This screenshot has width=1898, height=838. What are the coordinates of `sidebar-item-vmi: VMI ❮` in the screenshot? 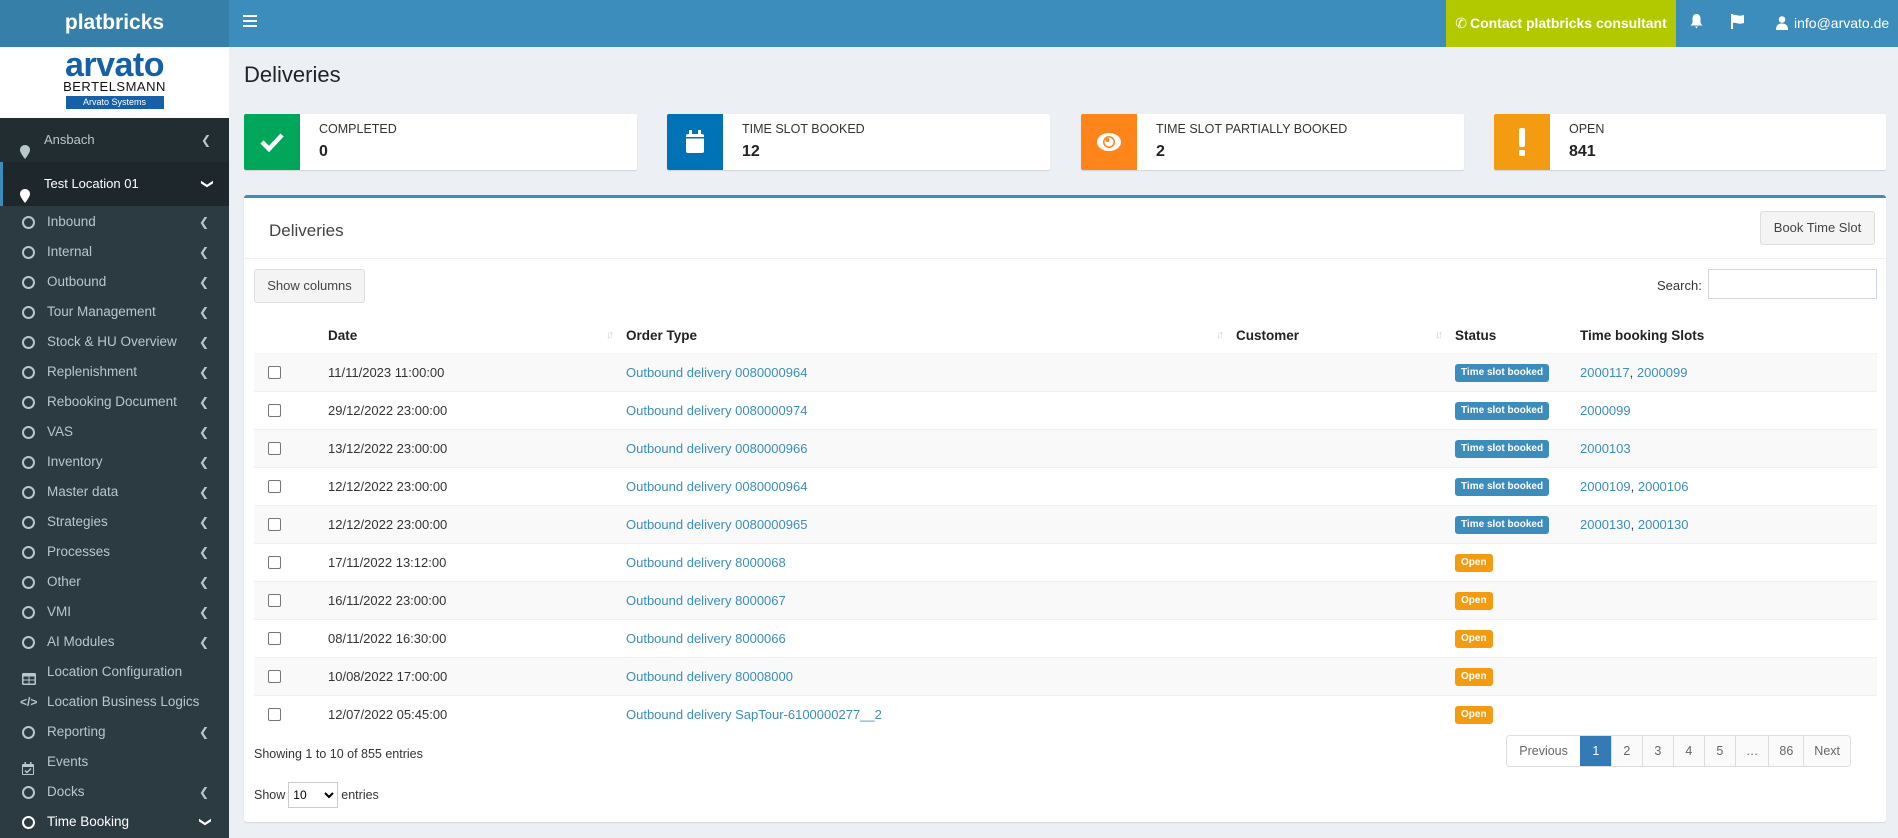 It's located at (114, 612).